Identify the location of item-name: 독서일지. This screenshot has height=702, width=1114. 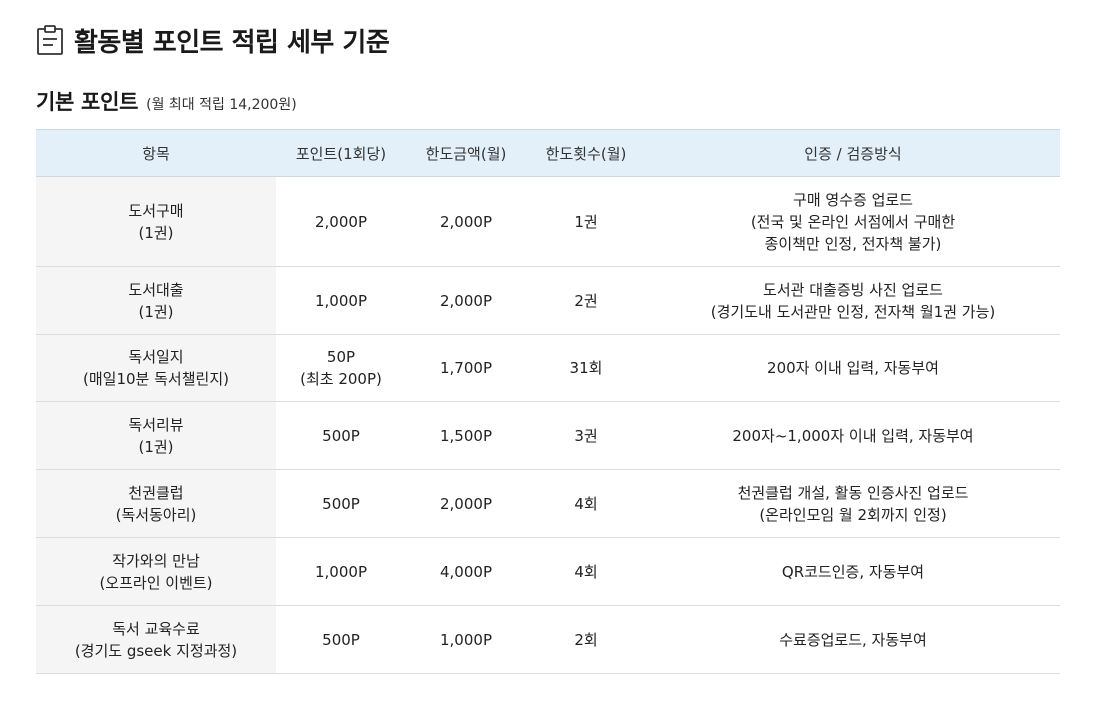
(156, 357).